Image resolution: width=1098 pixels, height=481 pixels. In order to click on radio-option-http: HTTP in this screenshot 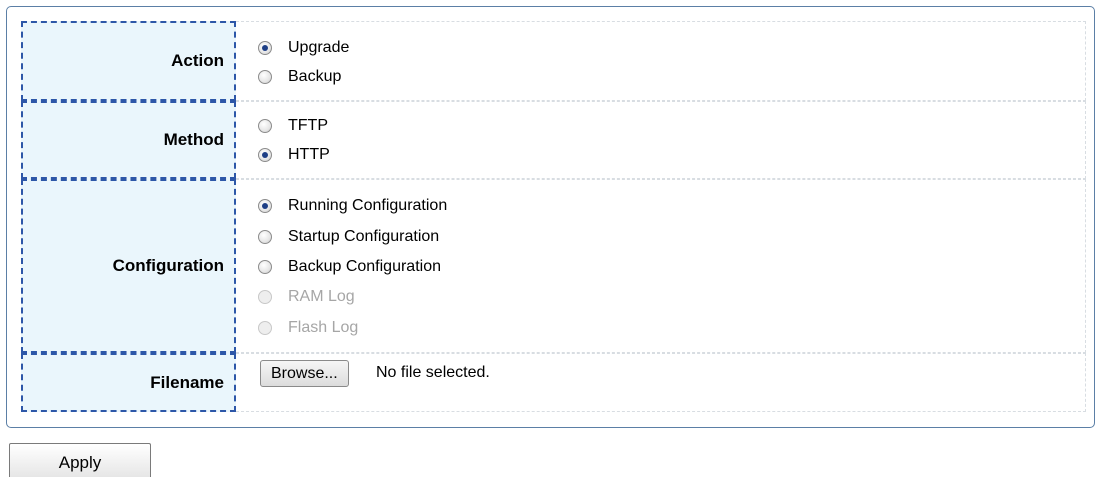, I will do `click(294, 155)`.